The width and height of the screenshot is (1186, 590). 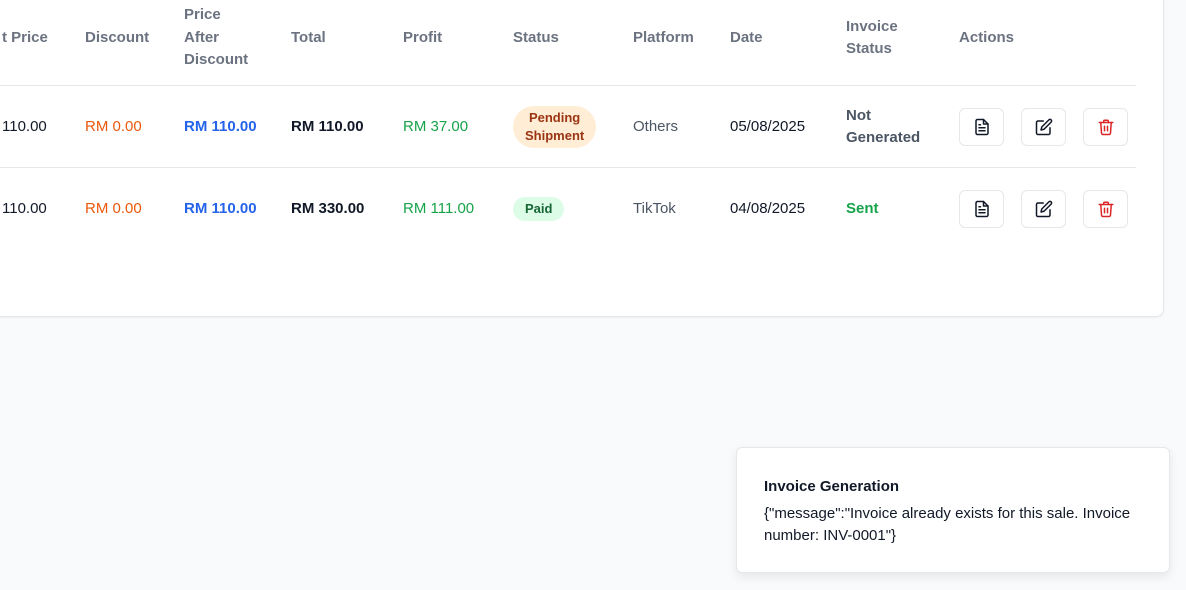 What do you see at coordinates (872, 26) in the screenshot?
I see `header-invoice-status-line1: Invoice` at bounding box center [872, 26].